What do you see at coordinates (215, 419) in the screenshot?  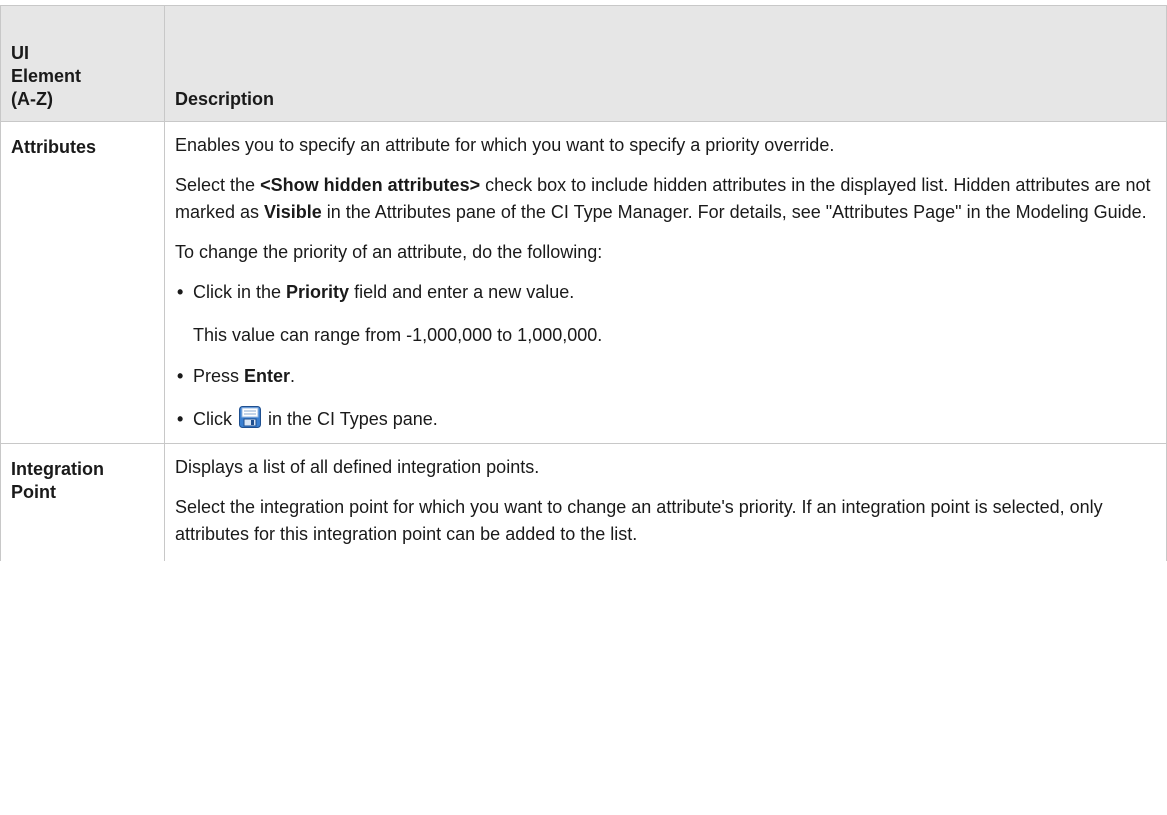 I see `text-span: Click` at bounding box center [215, 419].